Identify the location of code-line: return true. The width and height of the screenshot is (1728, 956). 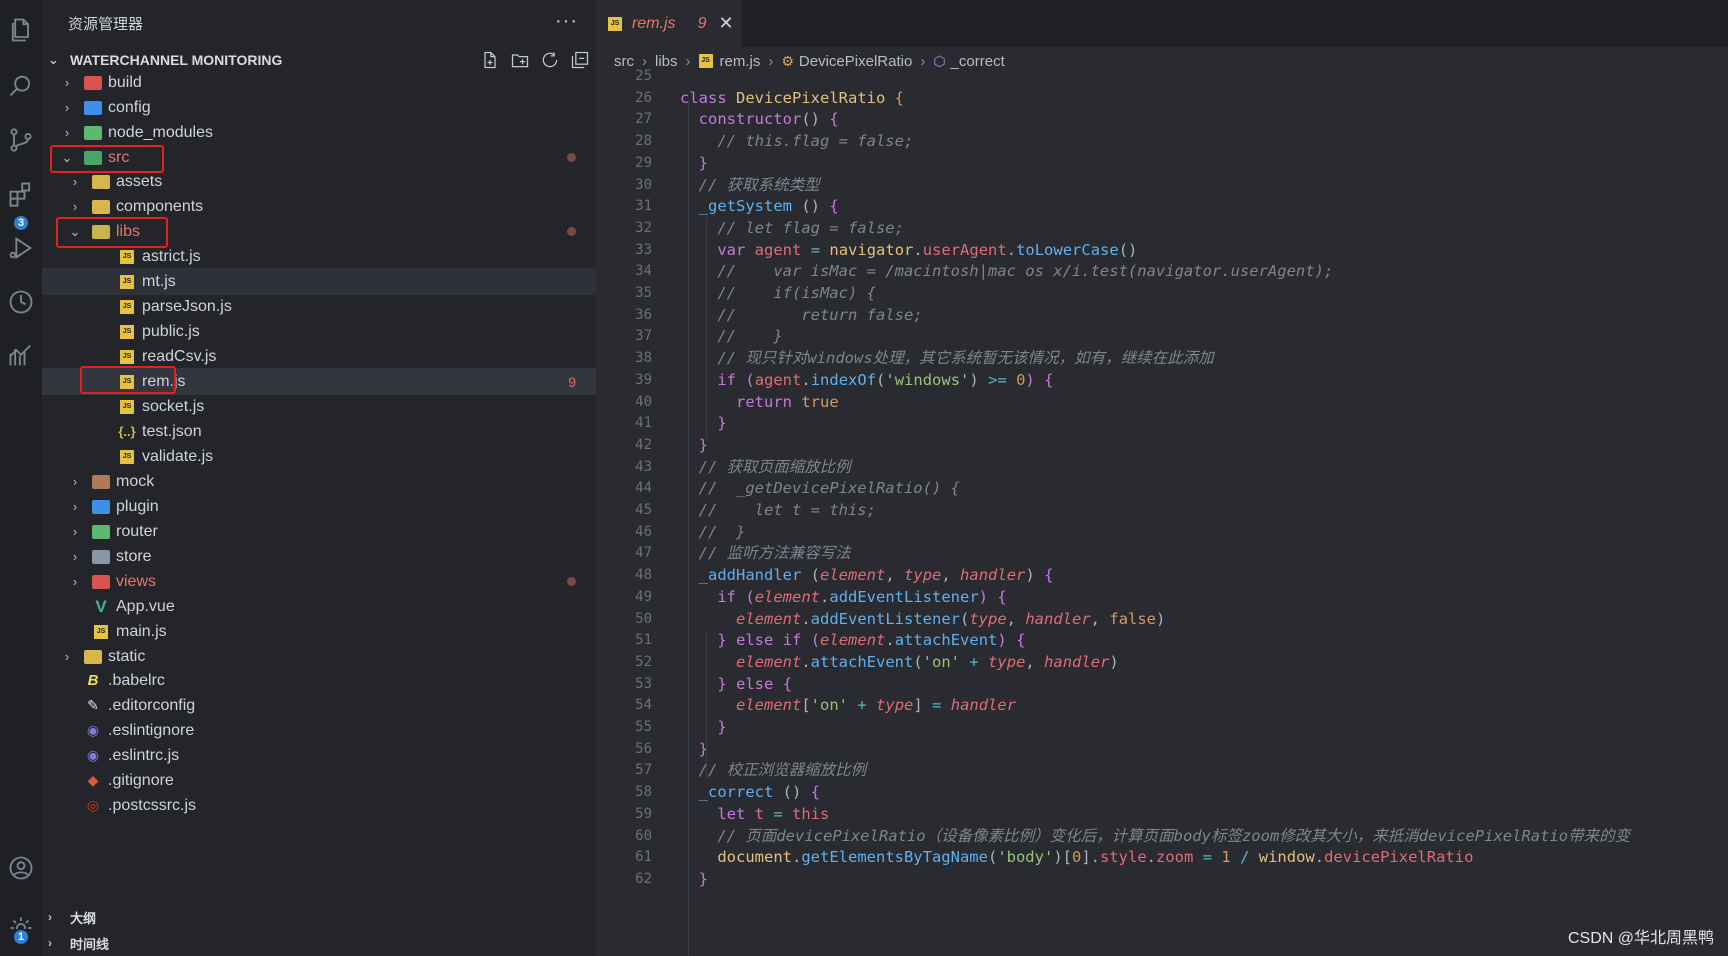
(759, 402).